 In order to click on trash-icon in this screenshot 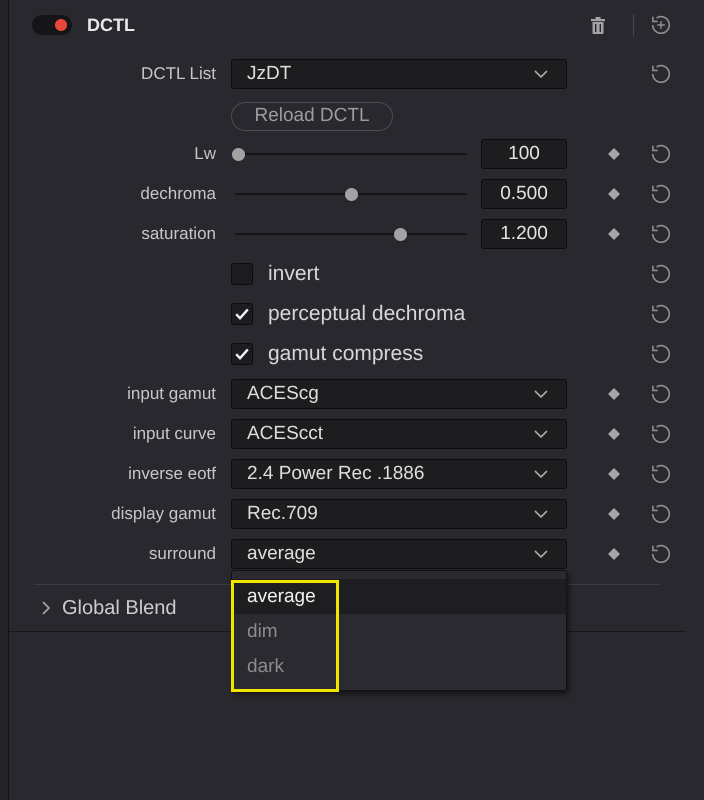, I will do `click(598, 25)`.